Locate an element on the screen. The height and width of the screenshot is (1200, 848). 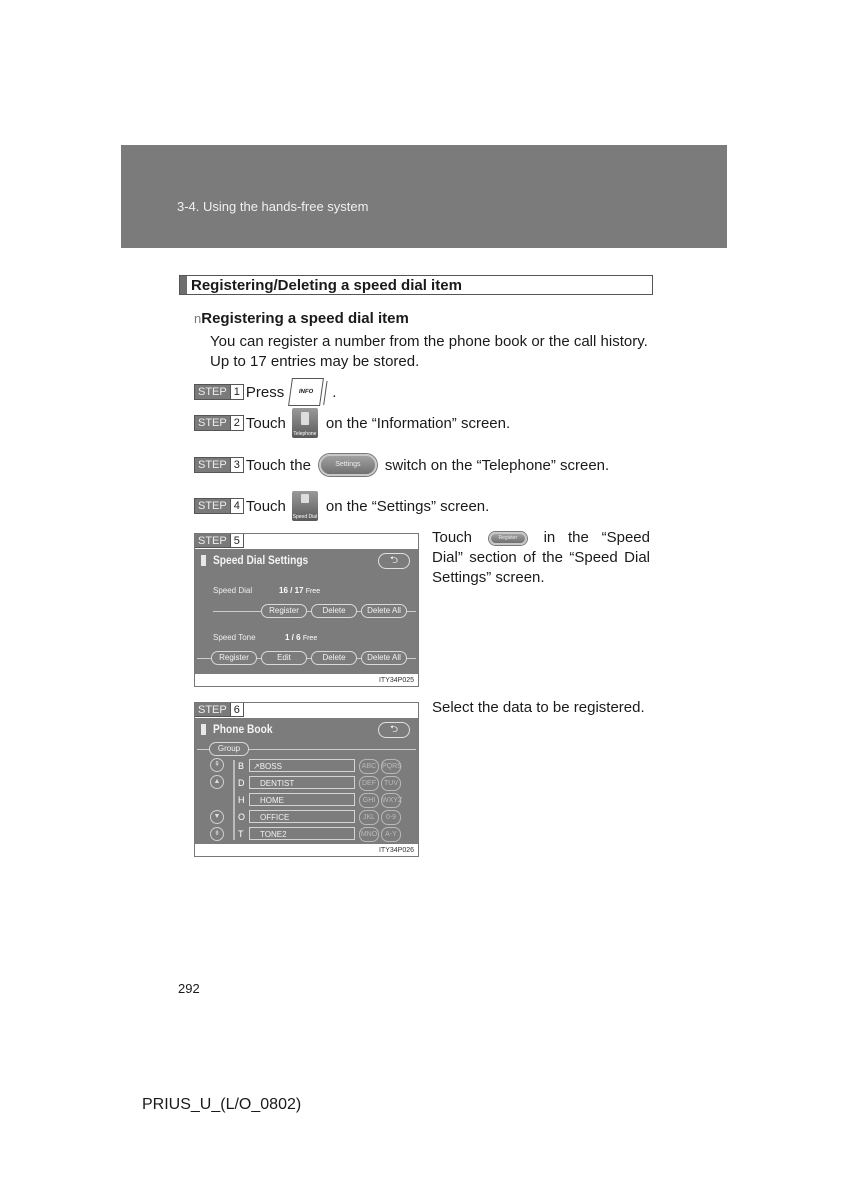
subsection-title: Registering a speed dial item is located at coordinates (305, 318).